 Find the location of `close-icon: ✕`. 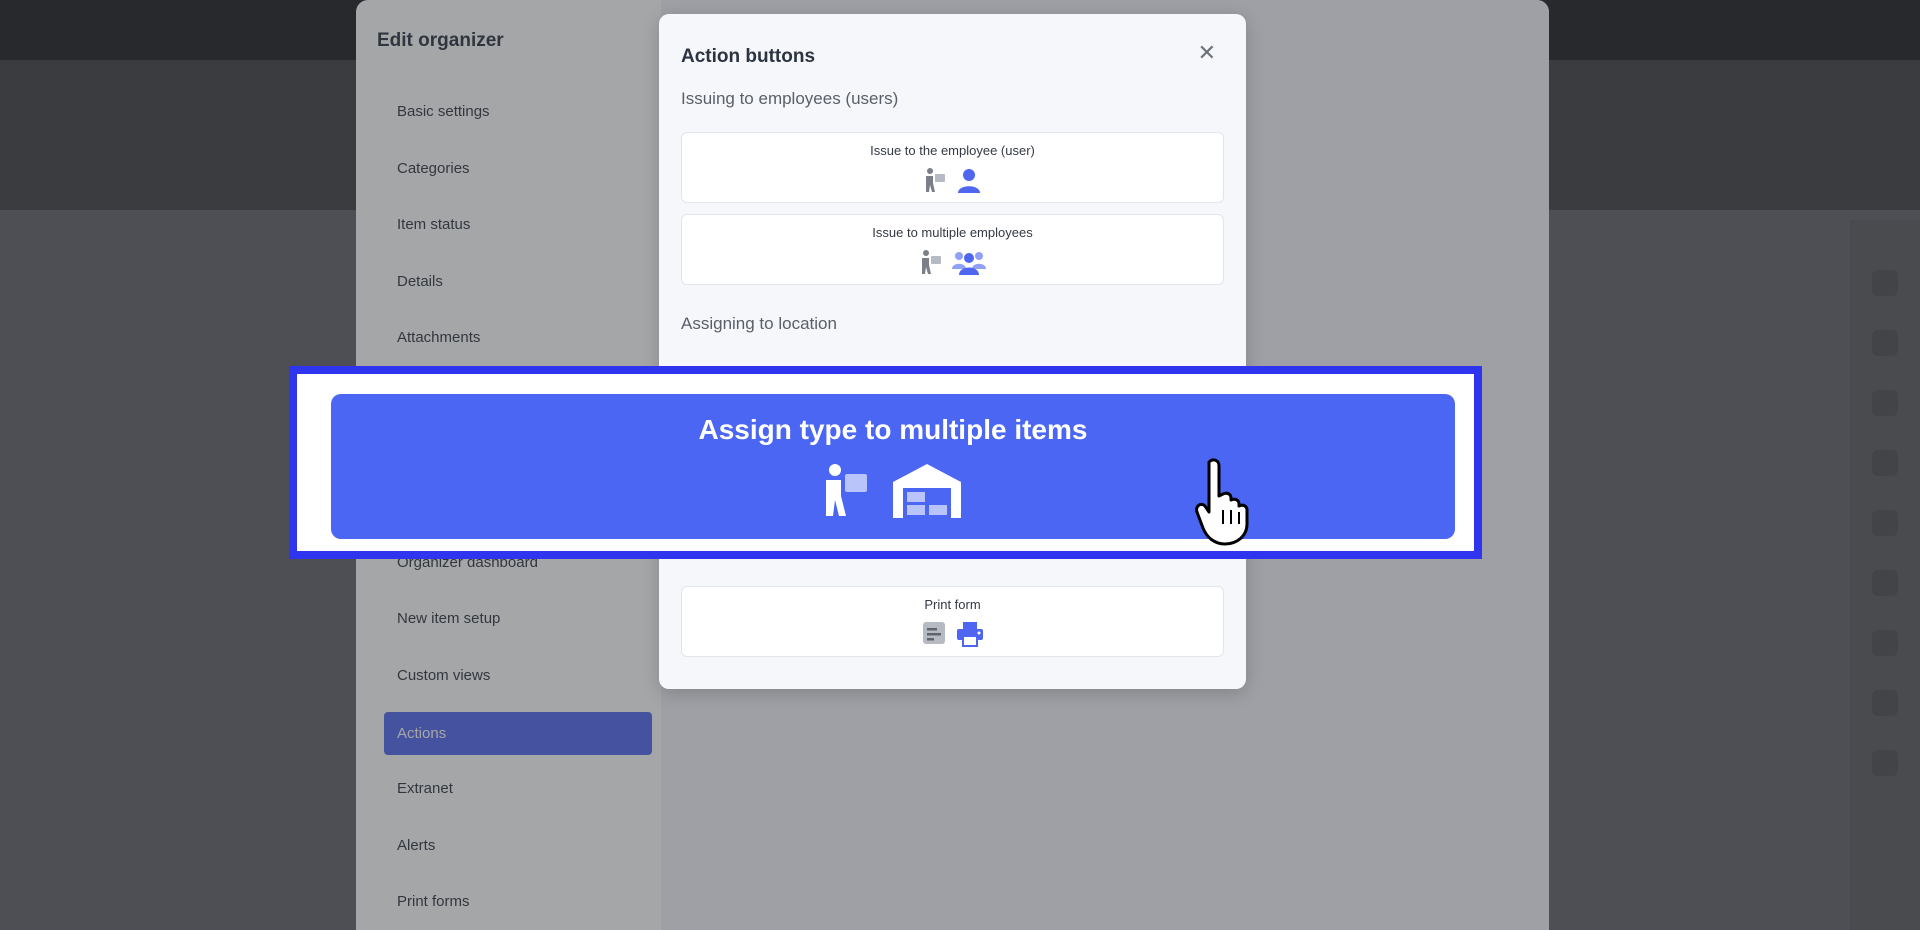

close-icon: ✕ is located at coordinates (1207, 53).